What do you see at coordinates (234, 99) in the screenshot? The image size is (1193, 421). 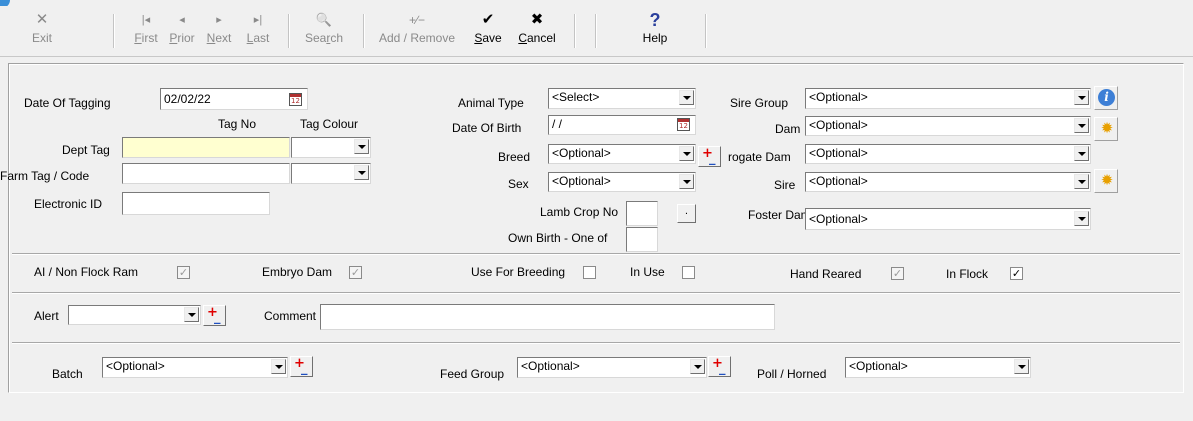 I see `date-of-tagging-field: 02/02/22` at bounding box center [234, 99].